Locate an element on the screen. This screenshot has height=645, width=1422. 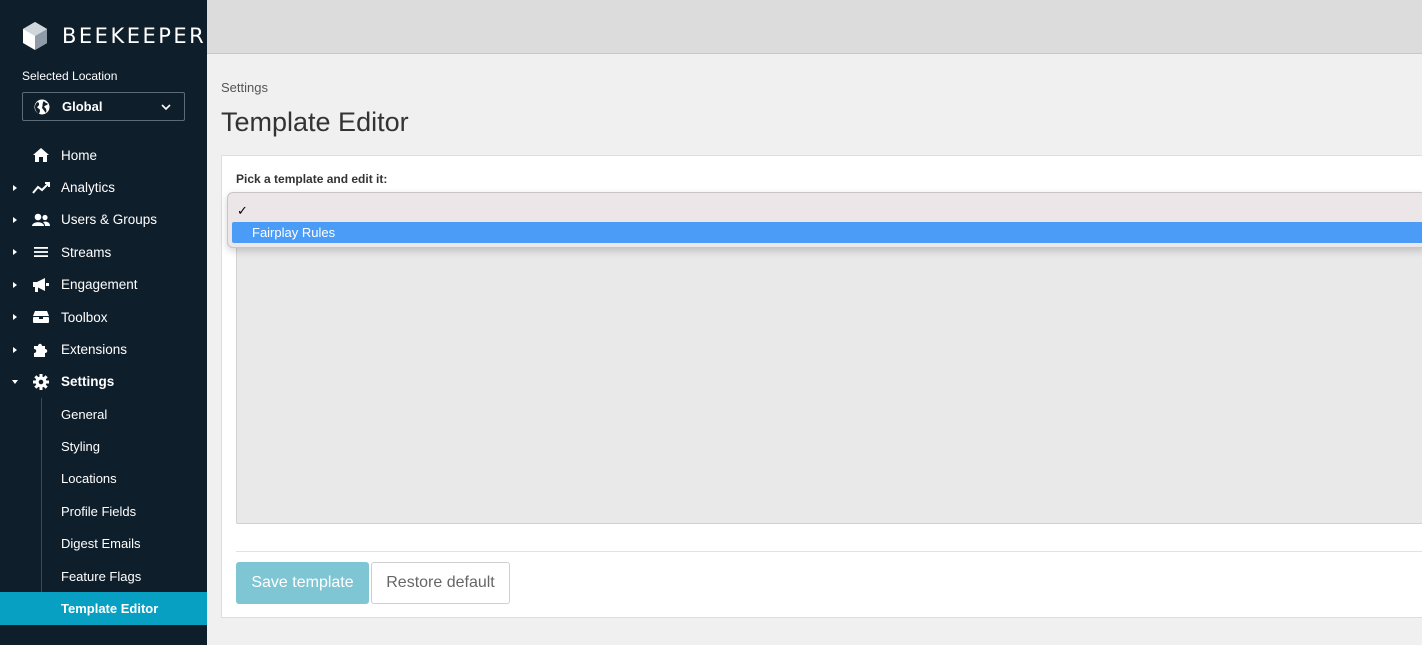
subnav-item-template-editor: Template Editor is located at coordinates (103, 608).